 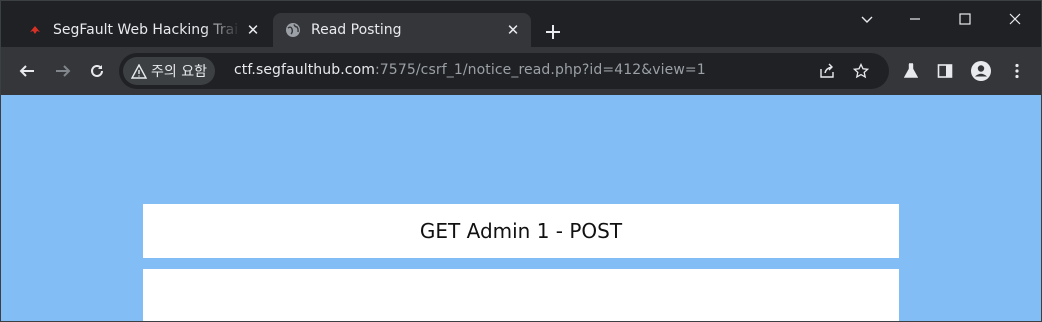 I want to click on back-button, so click(x=27, y=71).